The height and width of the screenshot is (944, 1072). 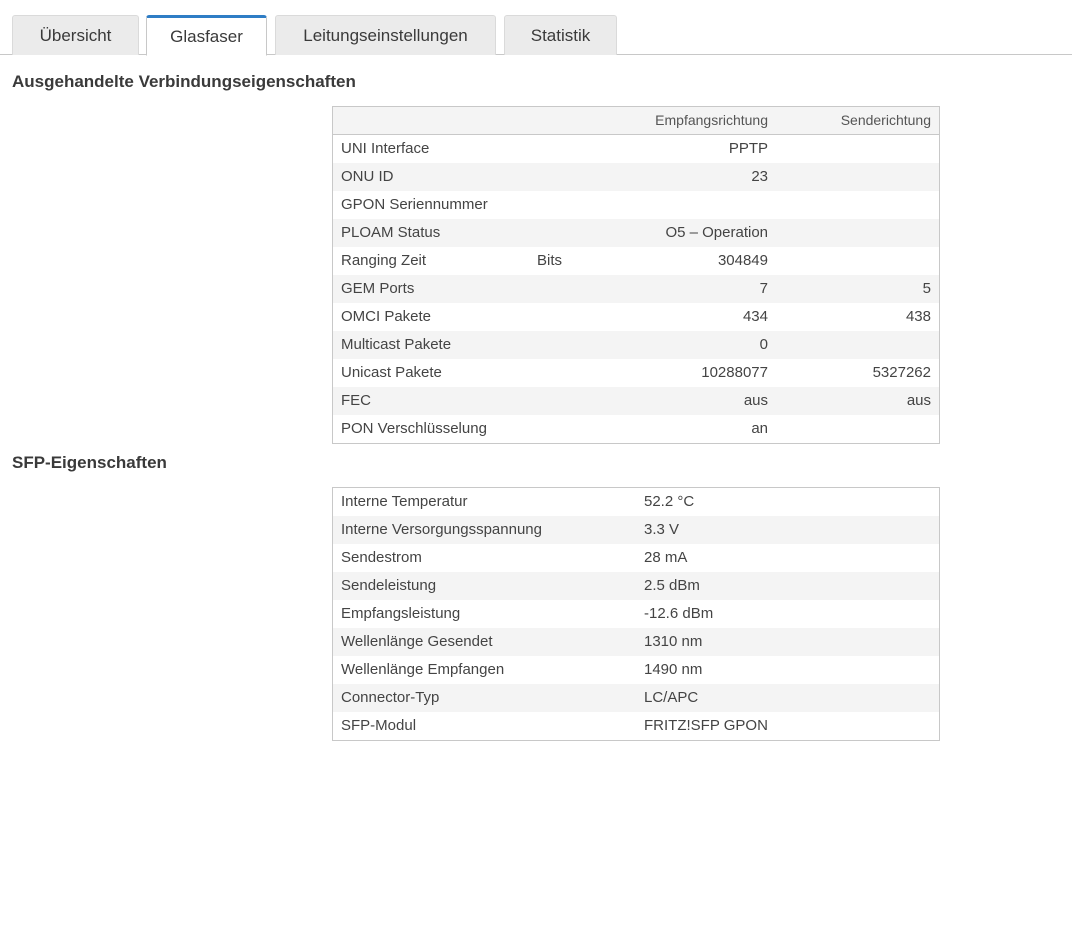 I want to click on tab-uebersicht: Übersicht, so click(x=75, y=35).